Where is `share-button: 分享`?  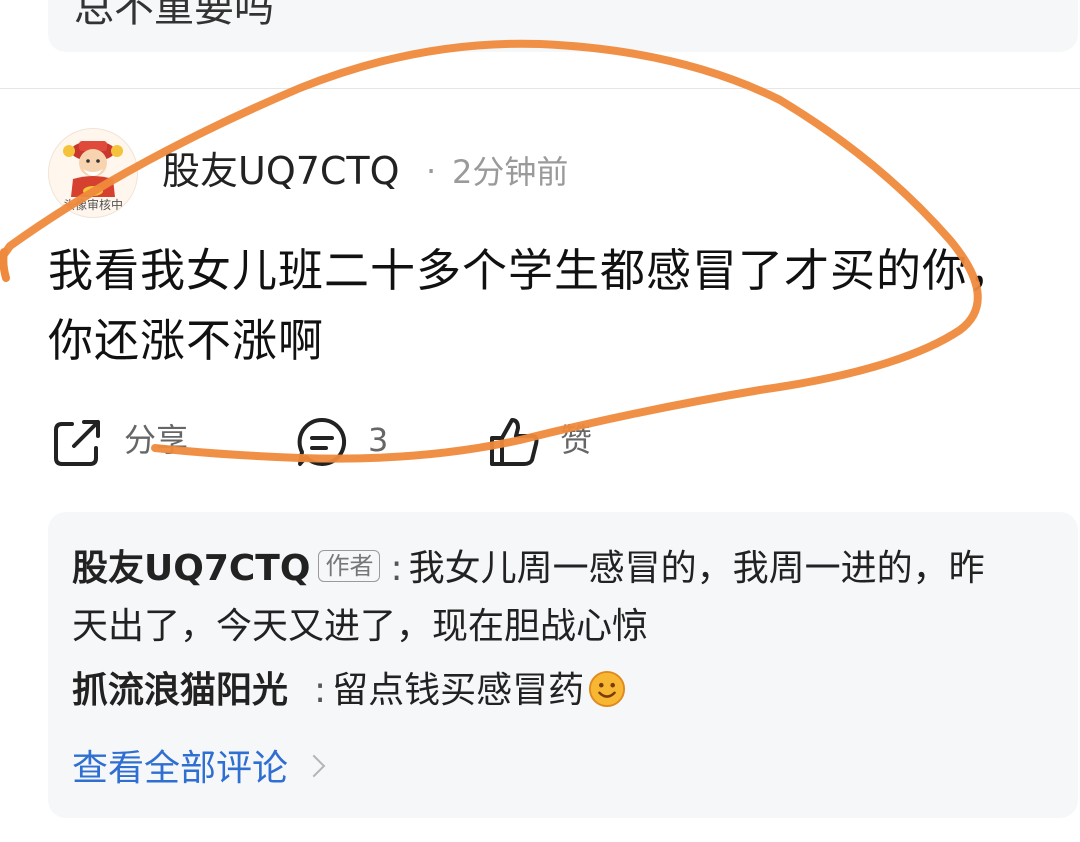
share-button: 分享 is located at coordinates (135, 440).